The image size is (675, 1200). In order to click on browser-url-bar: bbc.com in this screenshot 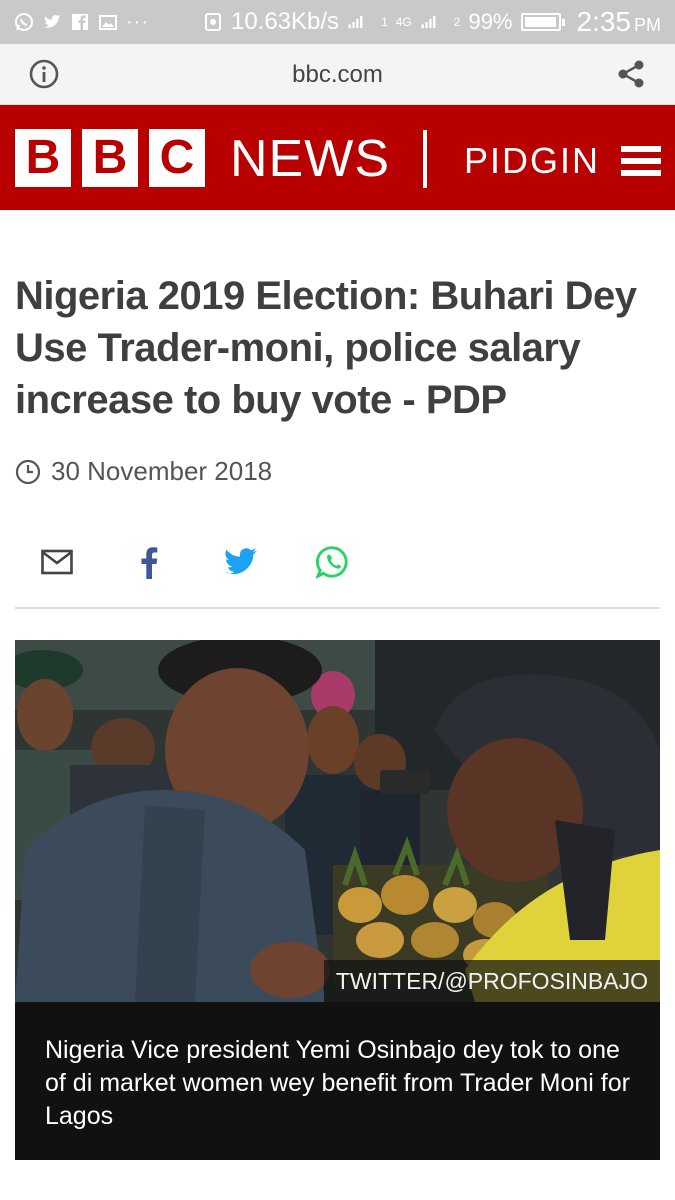, I will do `click(337, 74)`.